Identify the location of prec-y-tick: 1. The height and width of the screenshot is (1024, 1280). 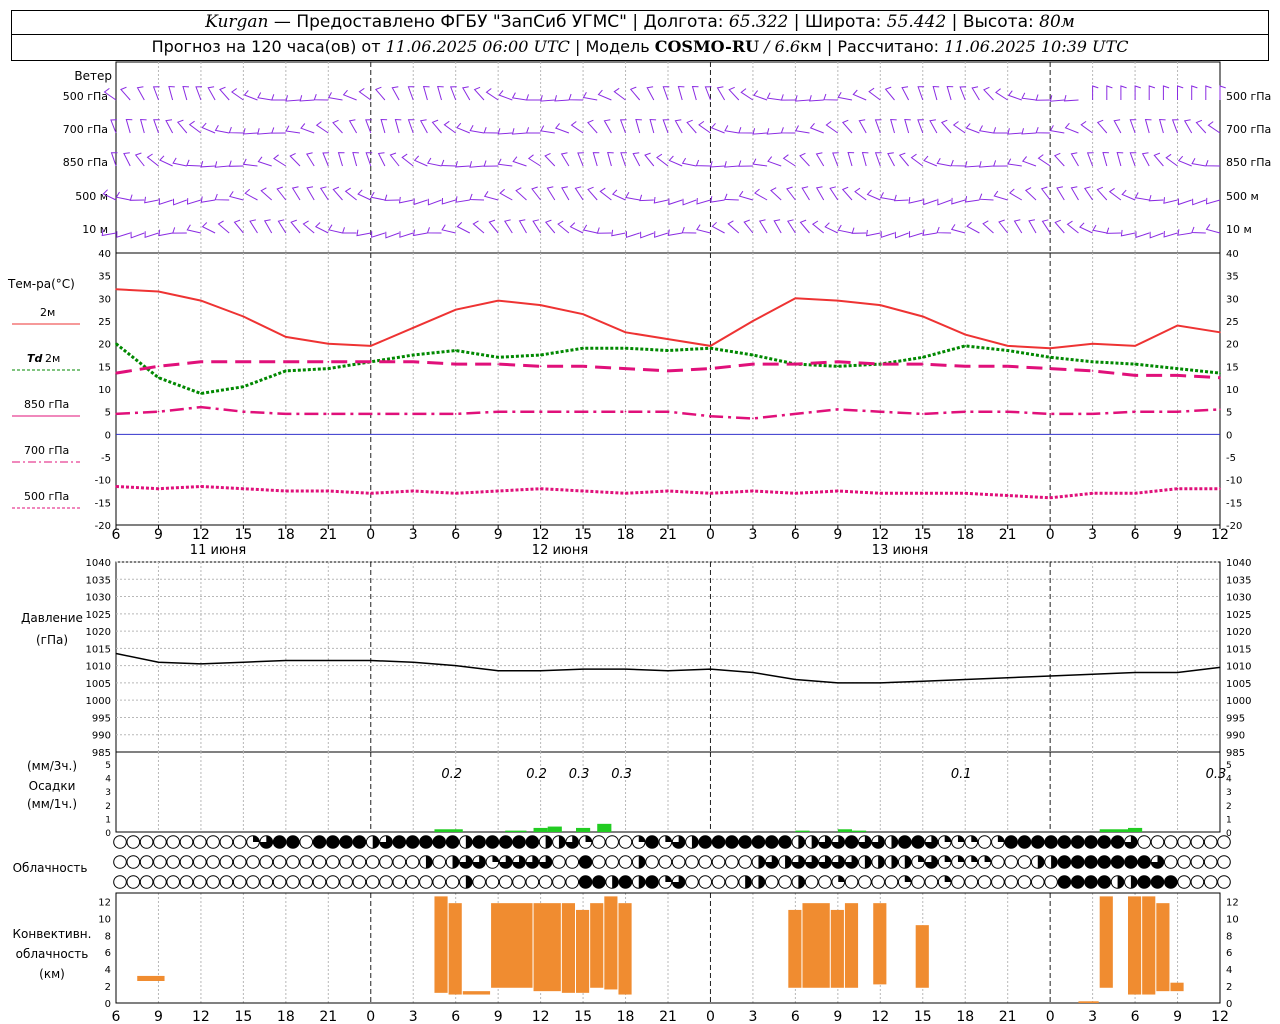
(1229, 820).